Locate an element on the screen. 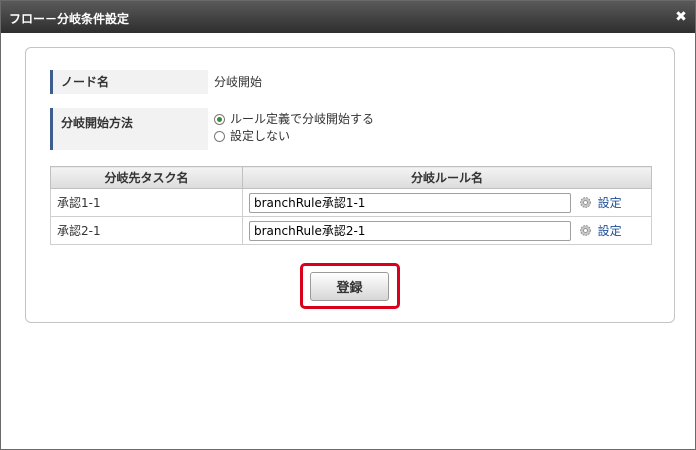 The image size is (696, 450). task-name-cell: 承認2-1 is located at coordinates (146, 230).